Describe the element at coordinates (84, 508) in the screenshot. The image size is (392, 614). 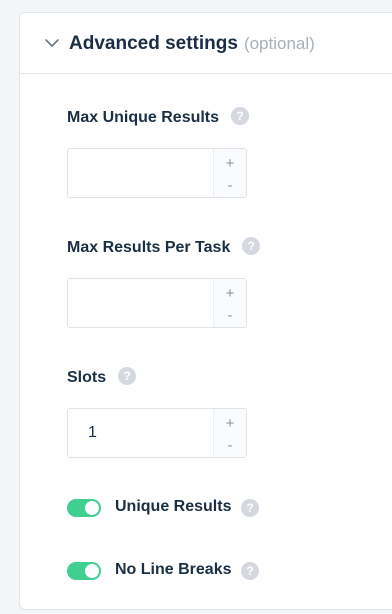
I see `unique-results-toggle` at that location.